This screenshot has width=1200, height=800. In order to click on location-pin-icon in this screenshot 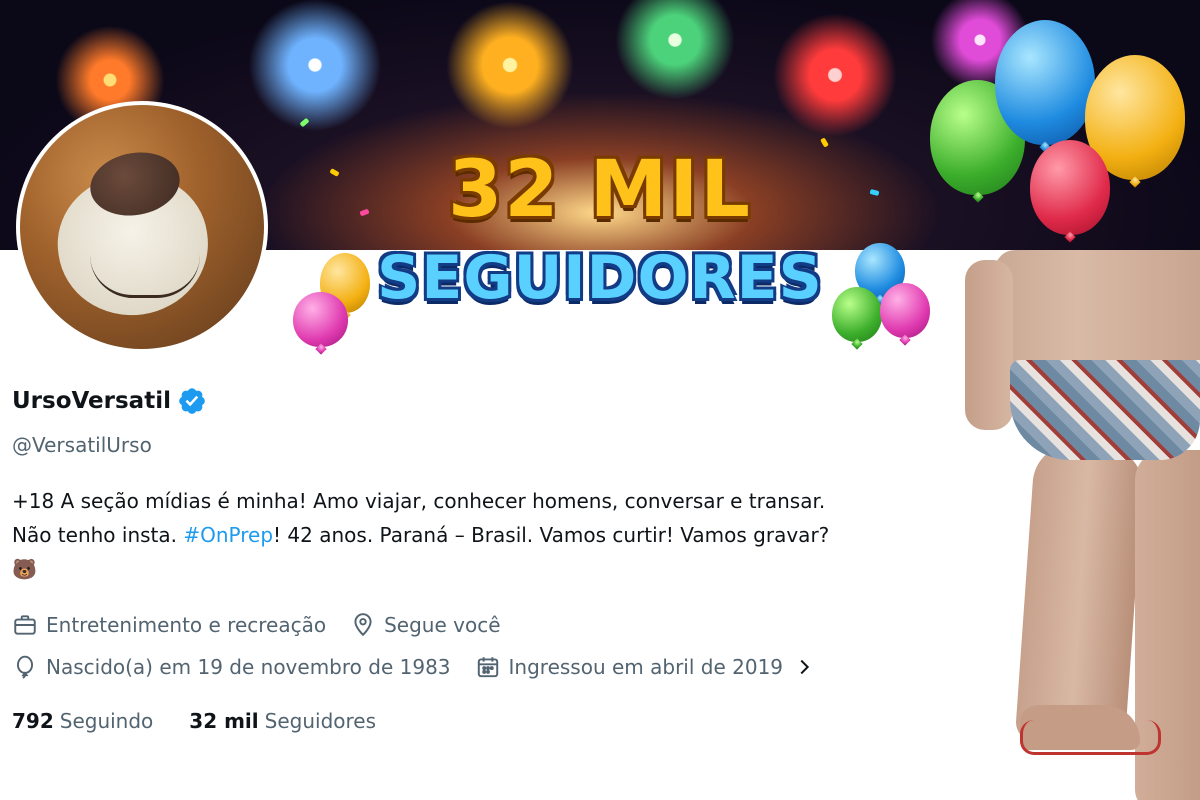, I will do `click(363, 625)`.